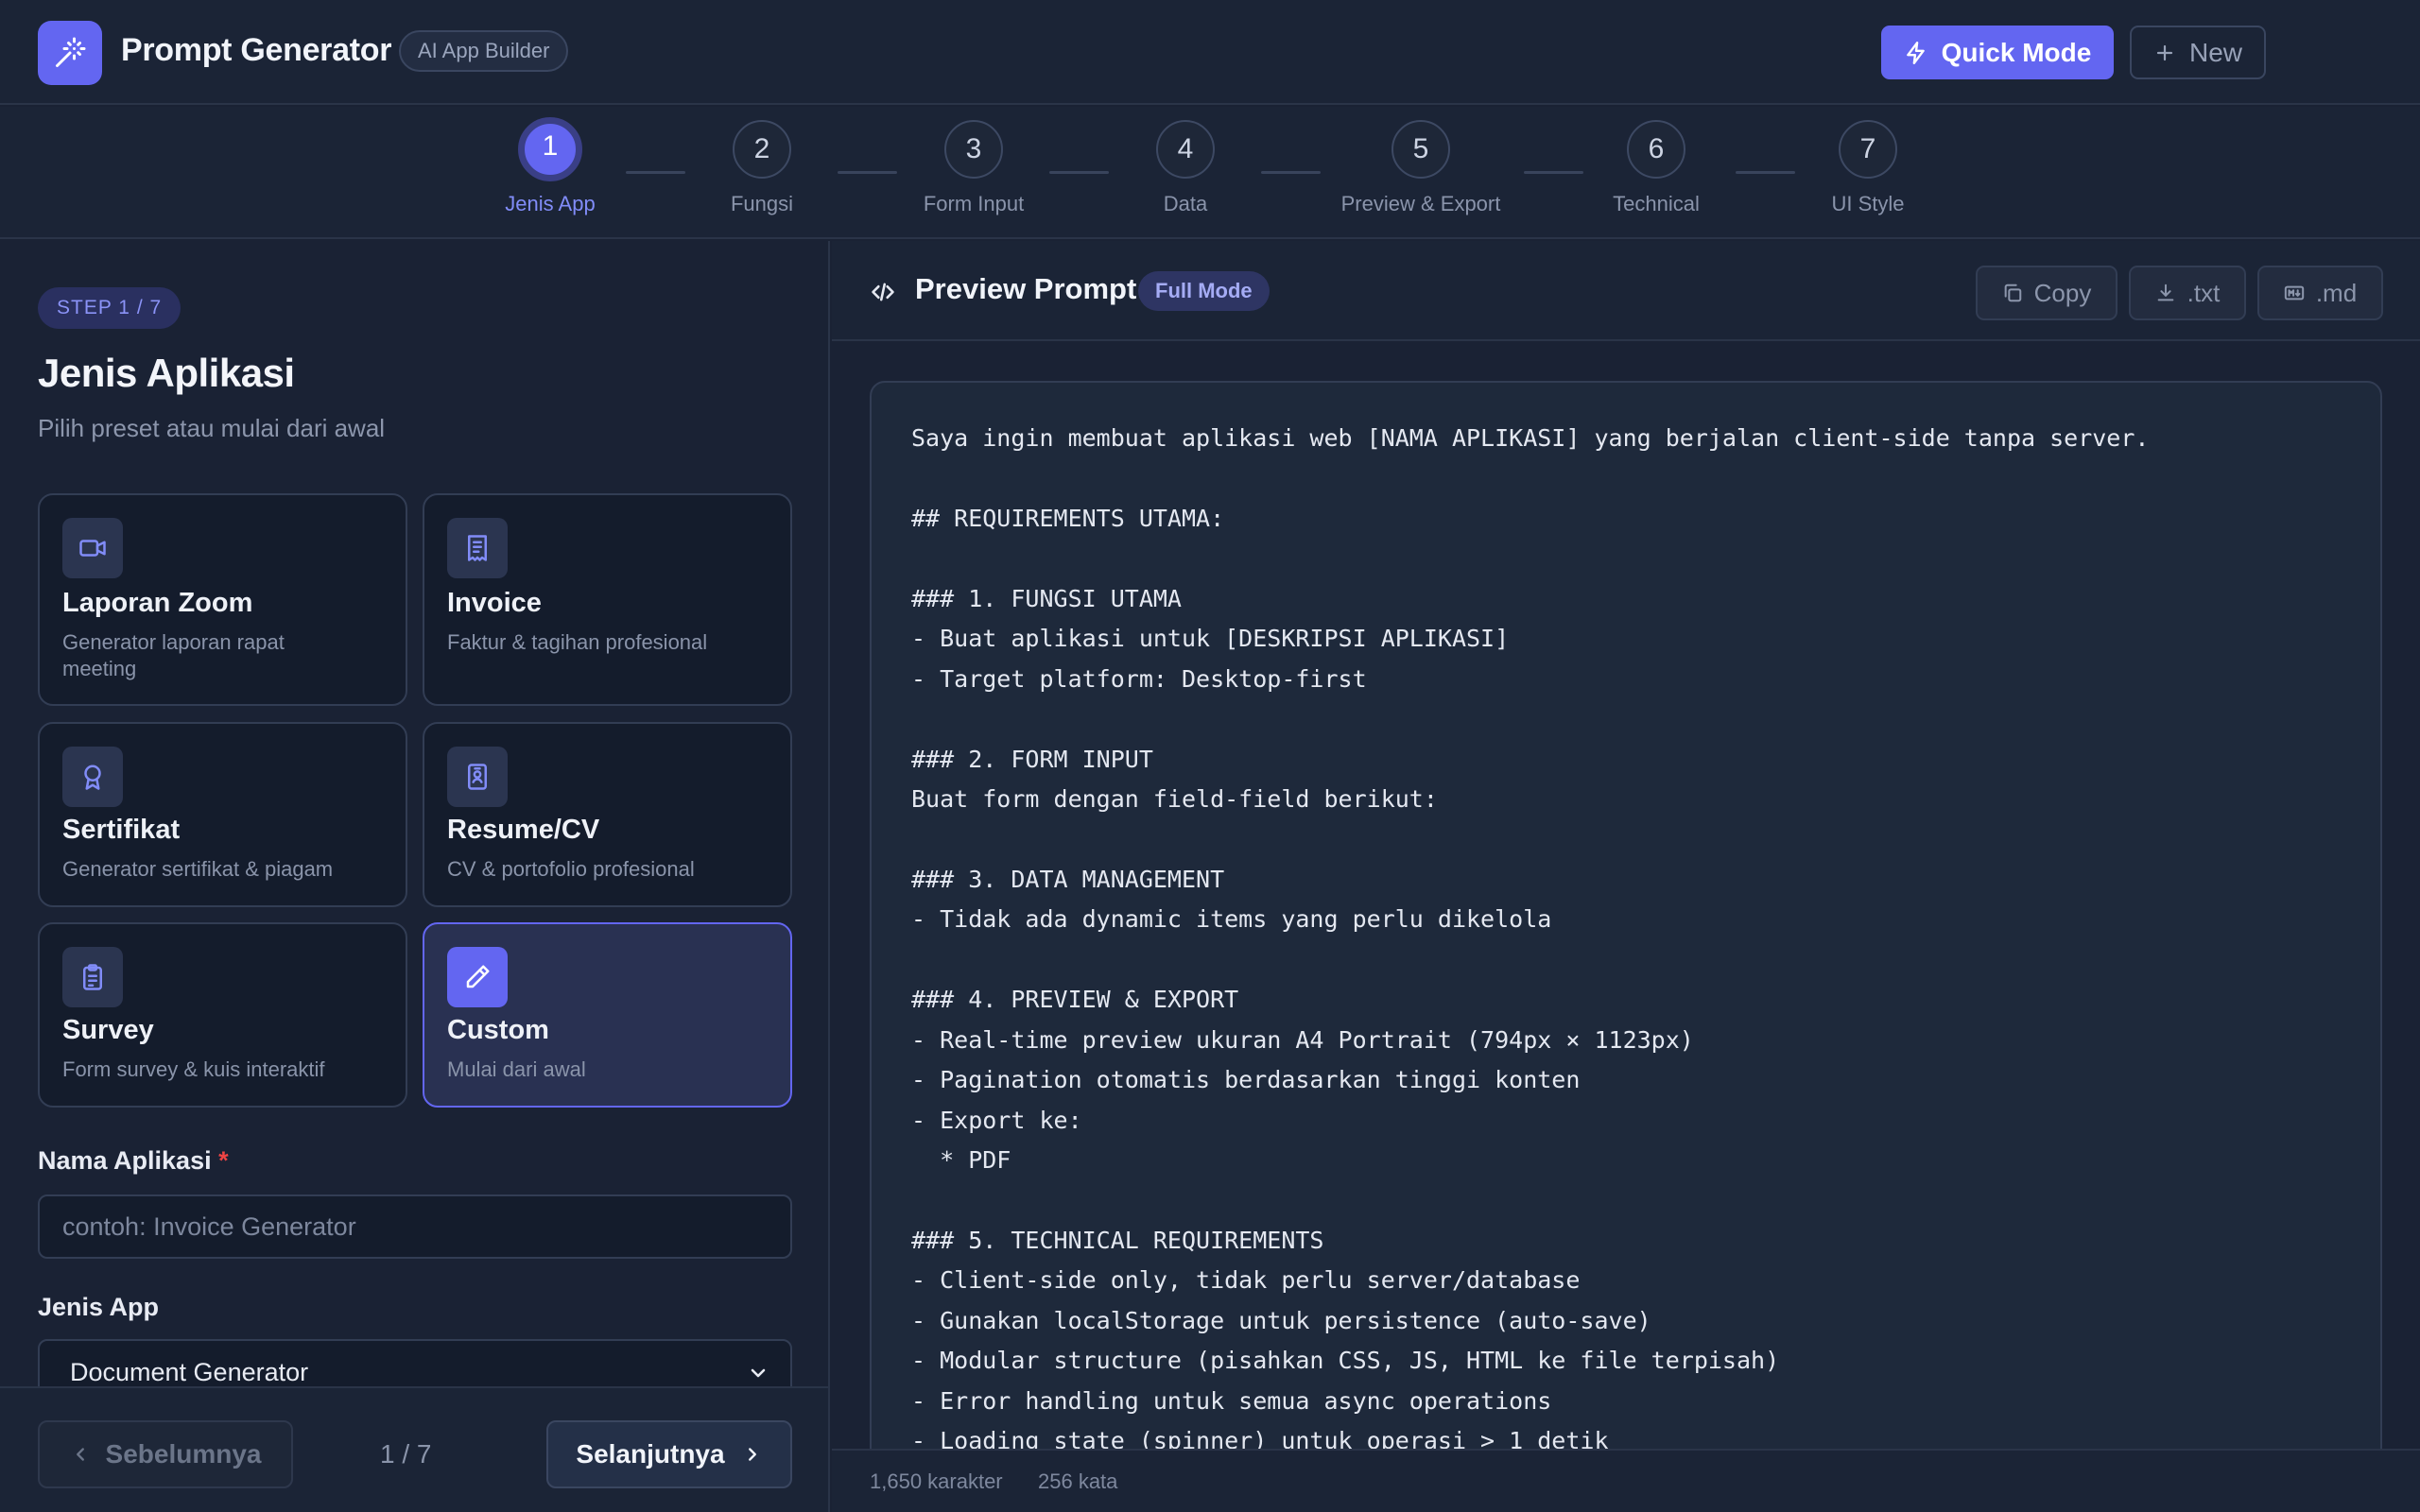  I want to click on app-name-input, so click(415, 1226).